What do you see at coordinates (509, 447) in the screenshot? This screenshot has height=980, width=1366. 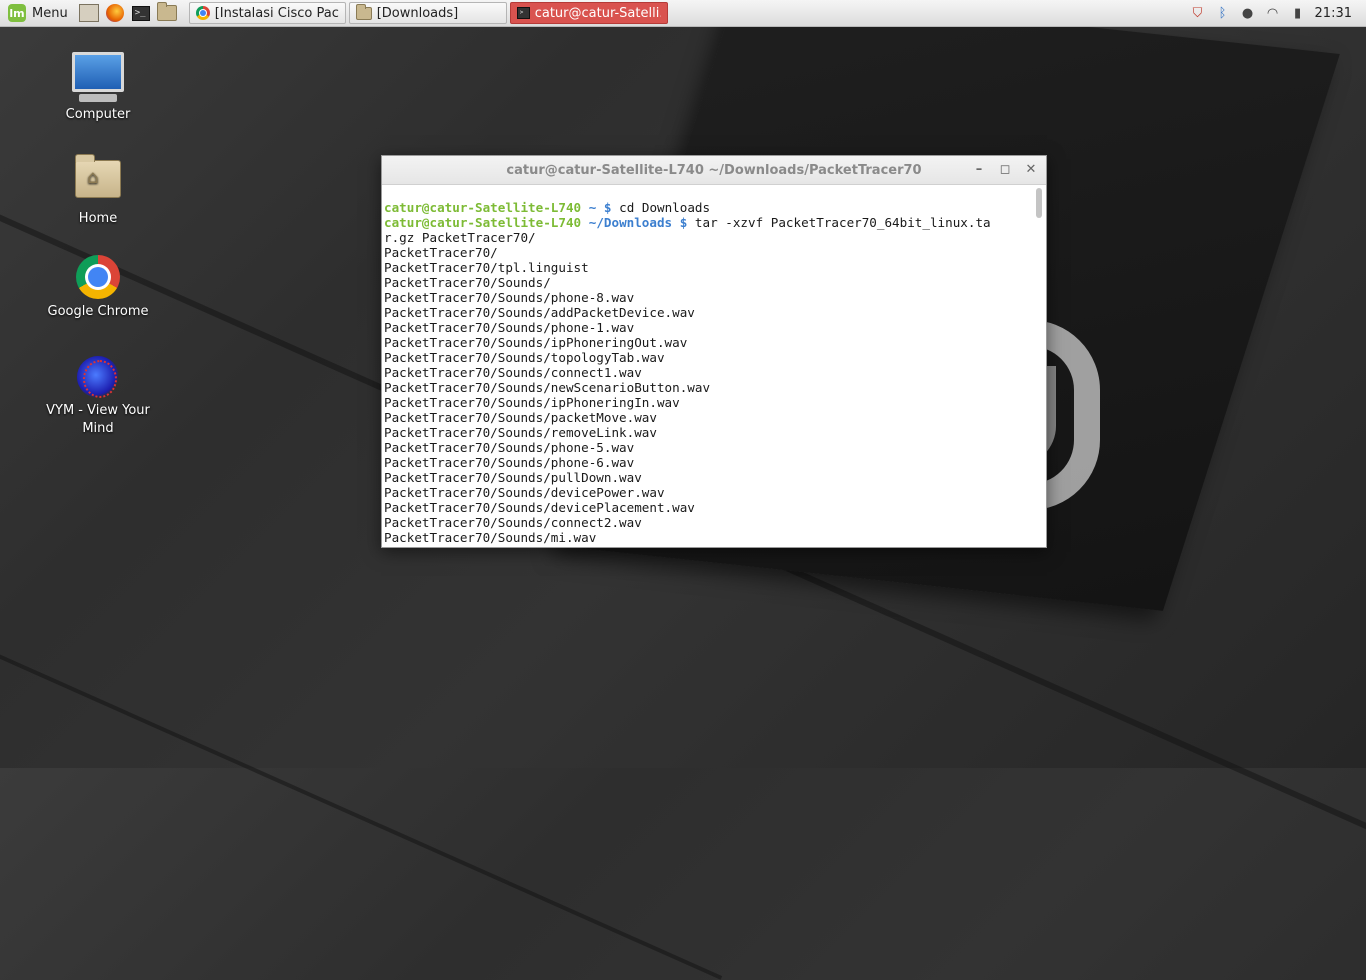 I see `output-line: PacketTracer70/Sounds/phone-5.wav` at bounding box center [509, 447].